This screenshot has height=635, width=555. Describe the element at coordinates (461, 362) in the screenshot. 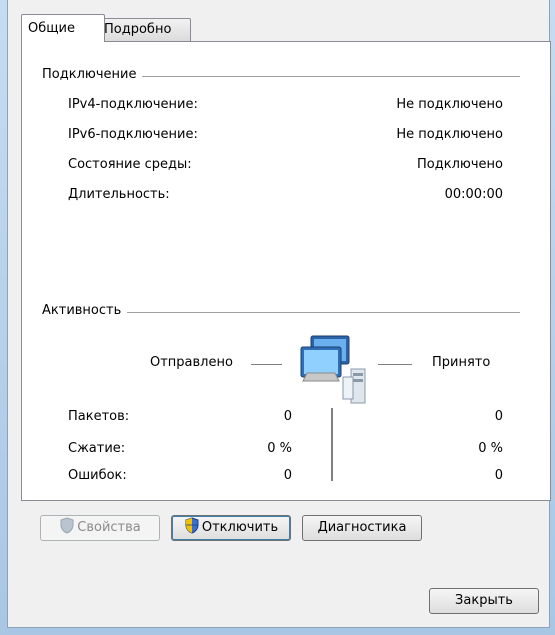

I see `received-label: Принято` at that location.